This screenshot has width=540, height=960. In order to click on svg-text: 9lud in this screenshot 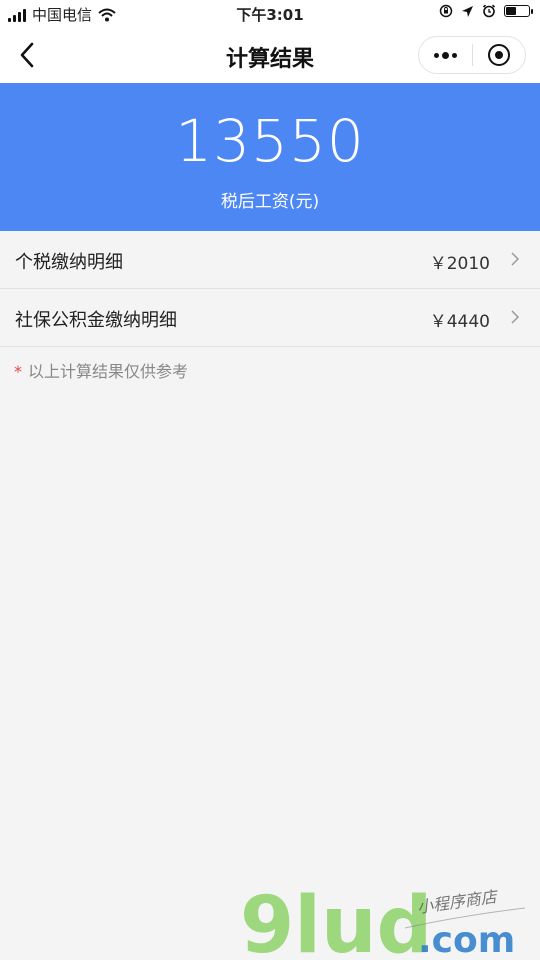, I will do `click(336, 920)`.